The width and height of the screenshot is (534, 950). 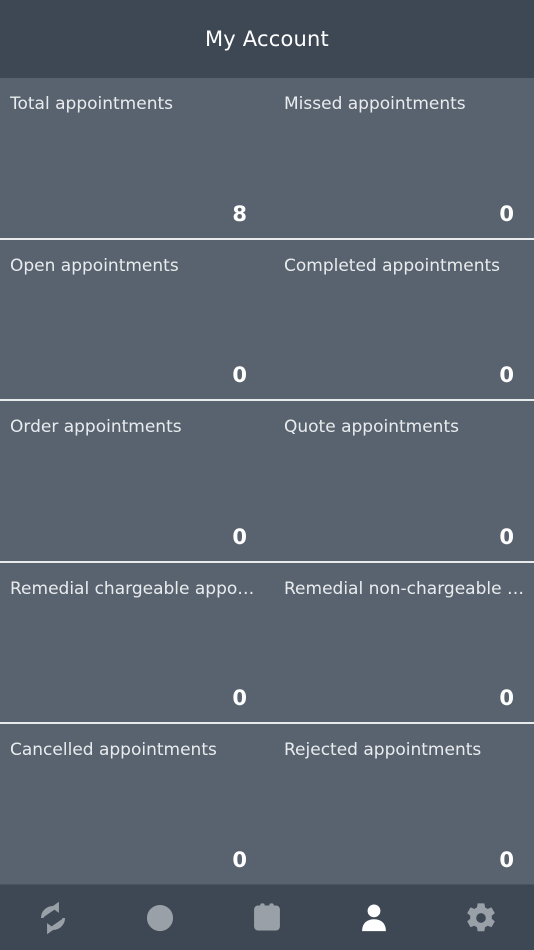 I want to click on nav-tab-history, so click(x=160, y=917).